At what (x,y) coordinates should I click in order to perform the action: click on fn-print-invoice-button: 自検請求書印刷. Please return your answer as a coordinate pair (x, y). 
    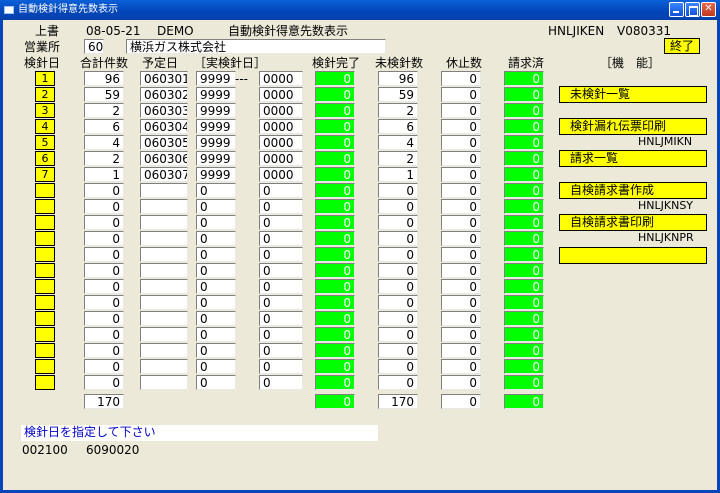
    Looking at the image, I should click on (633, 222).